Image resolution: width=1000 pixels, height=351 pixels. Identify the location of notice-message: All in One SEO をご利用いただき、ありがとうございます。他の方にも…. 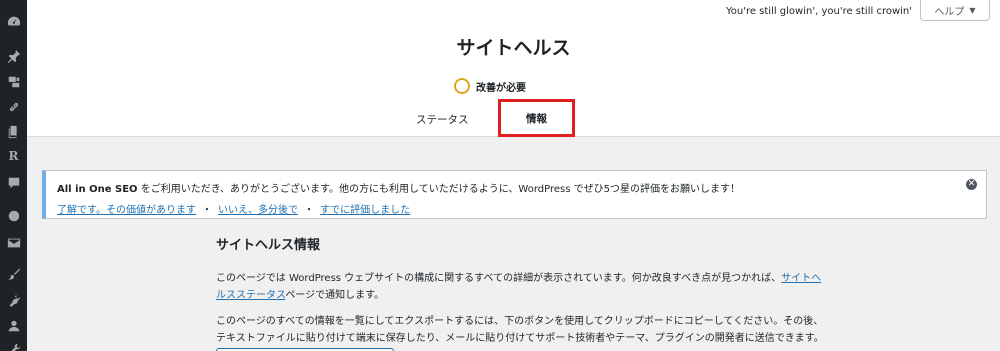
(398, 187).